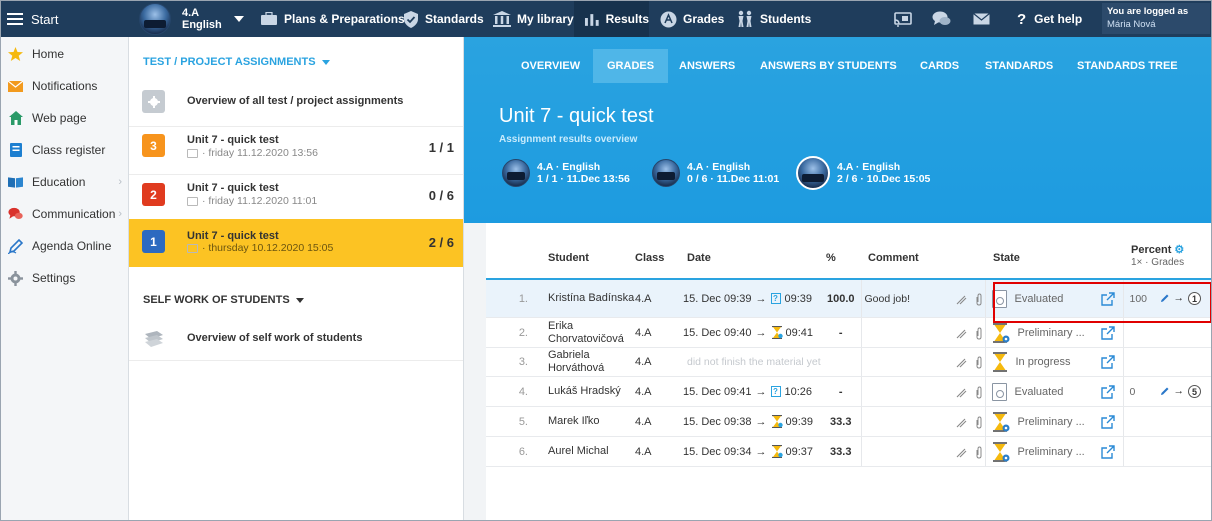  Describe the element at coordinates (586, 362) in the screenshot. I see `student-name: Gabriela Horváthová` at that location.